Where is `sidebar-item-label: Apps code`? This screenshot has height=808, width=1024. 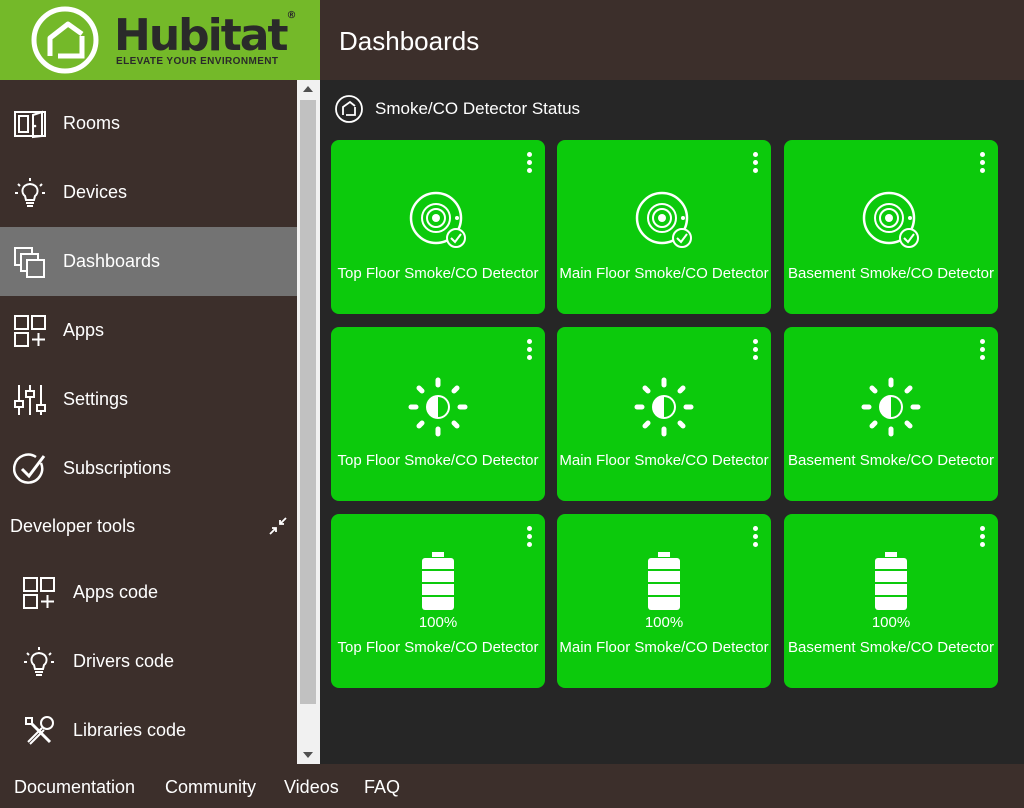
sidebar-item-label: Apps code is located at coordinates (116, 592).